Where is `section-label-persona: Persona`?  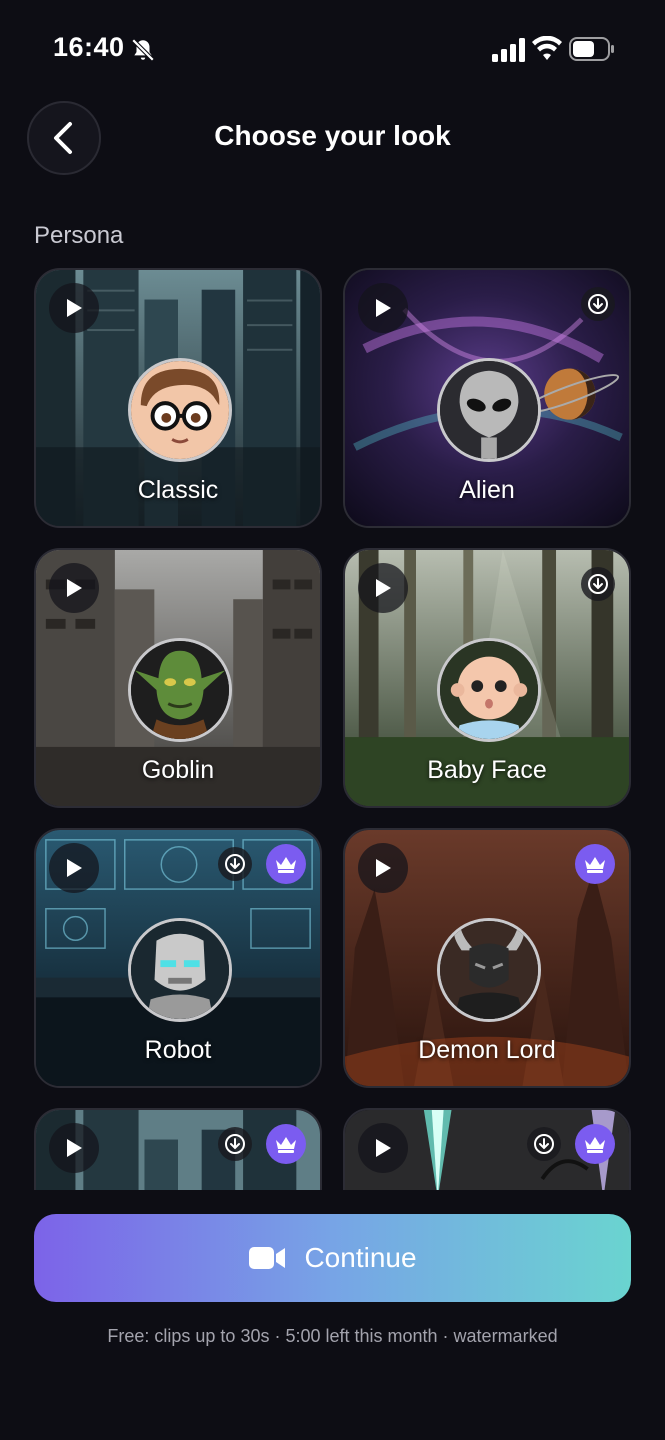
section-label-persona: Persona is located at coordinates (79, 235).